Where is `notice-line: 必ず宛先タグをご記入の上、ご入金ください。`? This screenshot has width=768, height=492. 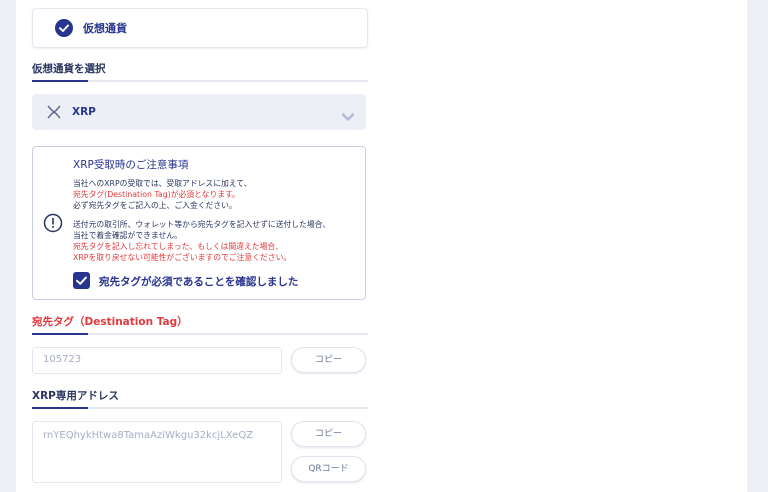 notice-line: 必ず宛先タグをご記入の上、ご入金ください。 is located at coordinates (155, 205).